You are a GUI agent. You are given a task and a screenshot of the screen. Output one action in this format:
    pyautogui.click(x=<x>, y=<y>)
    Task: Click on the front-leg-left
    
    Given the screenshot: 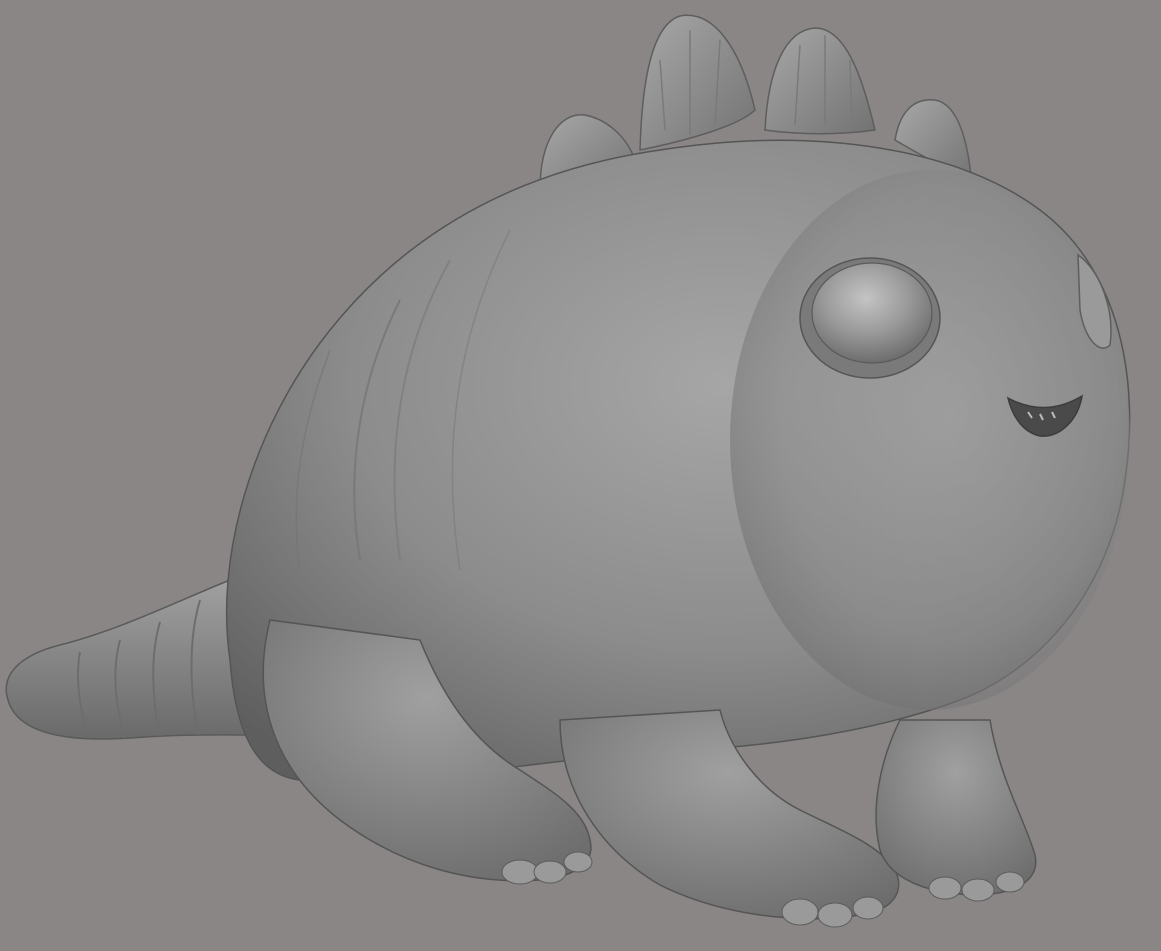 What is the action you would take?
    pyautogui.click(x=729, y=818)
    